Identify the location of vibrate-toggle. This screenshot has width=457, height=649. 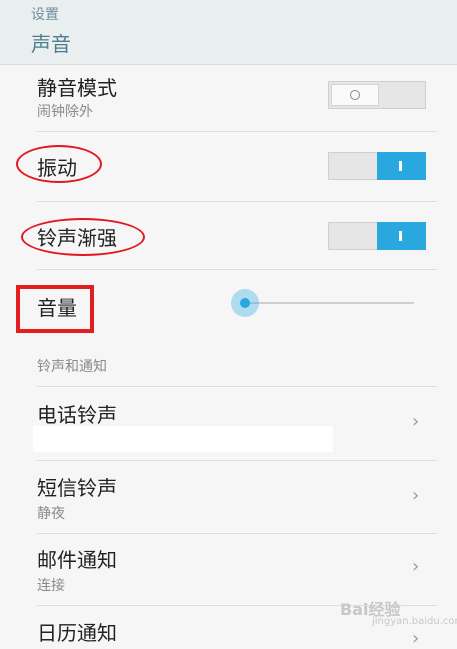
(377, 166).